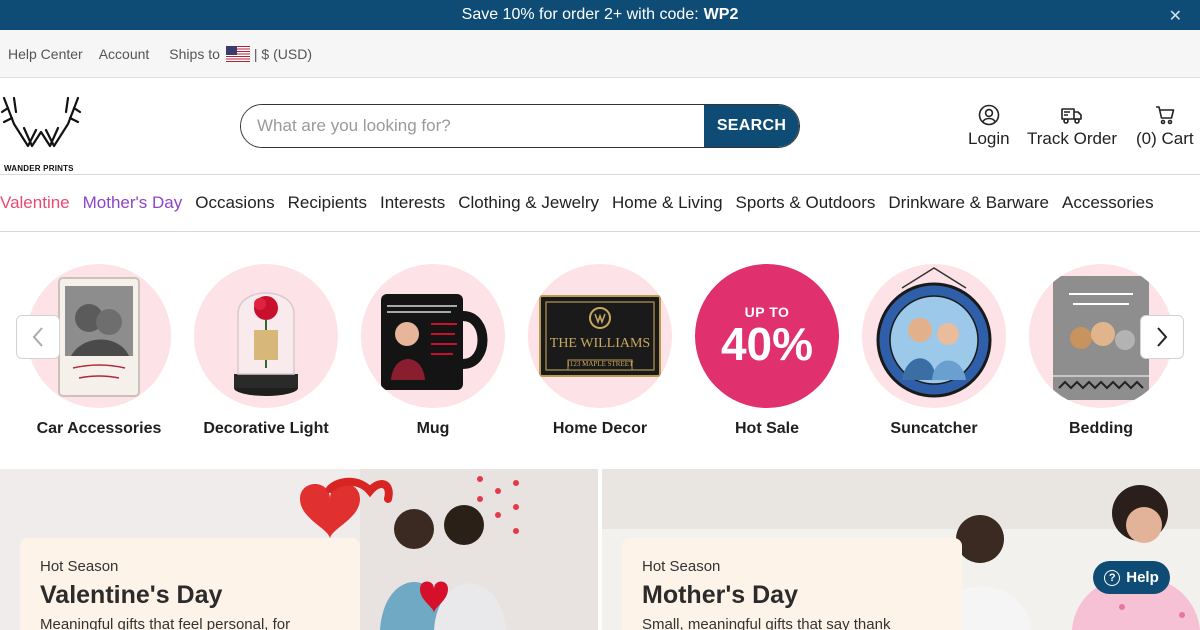 The width and height of the screenshot is (1200, 630). I want to click on category-label: Mug, so click(433, 428).